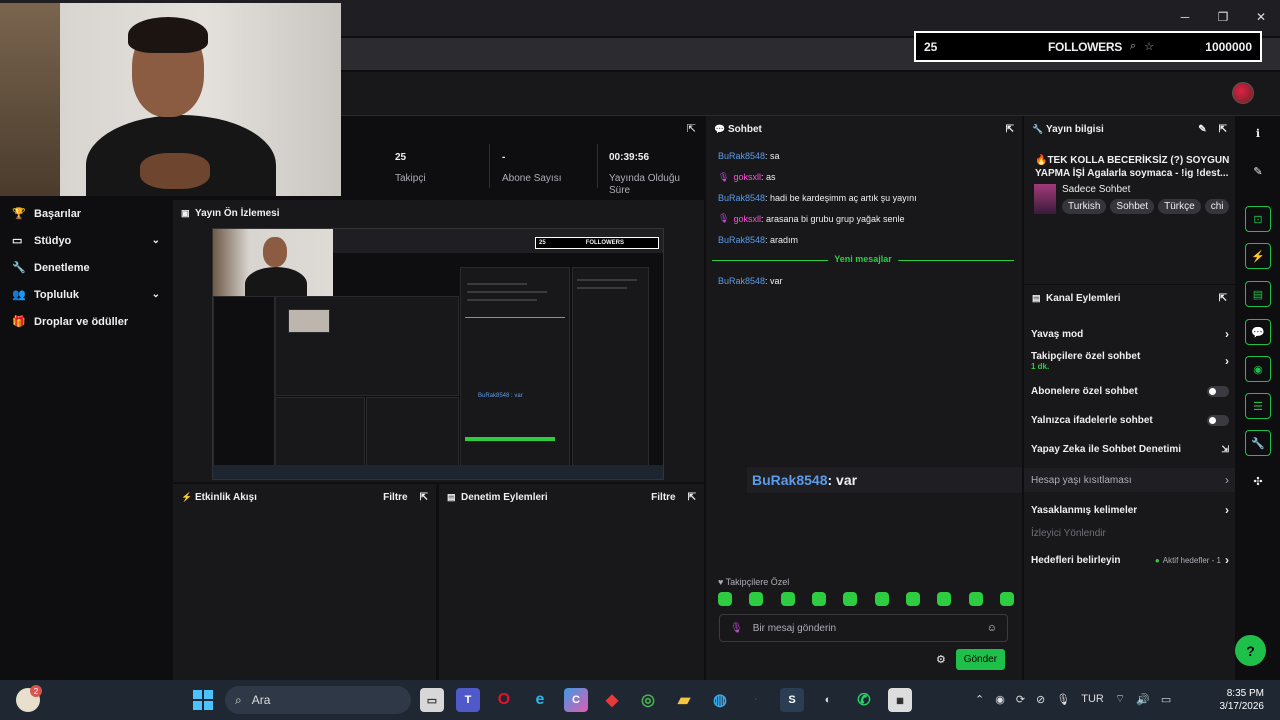 The width and height of the screenshot is (1280, 720). What do you see at coordinates (1202, 129) in the screenshot?
I see `edit-icon: ✎` at bounding box center [1202, 129].